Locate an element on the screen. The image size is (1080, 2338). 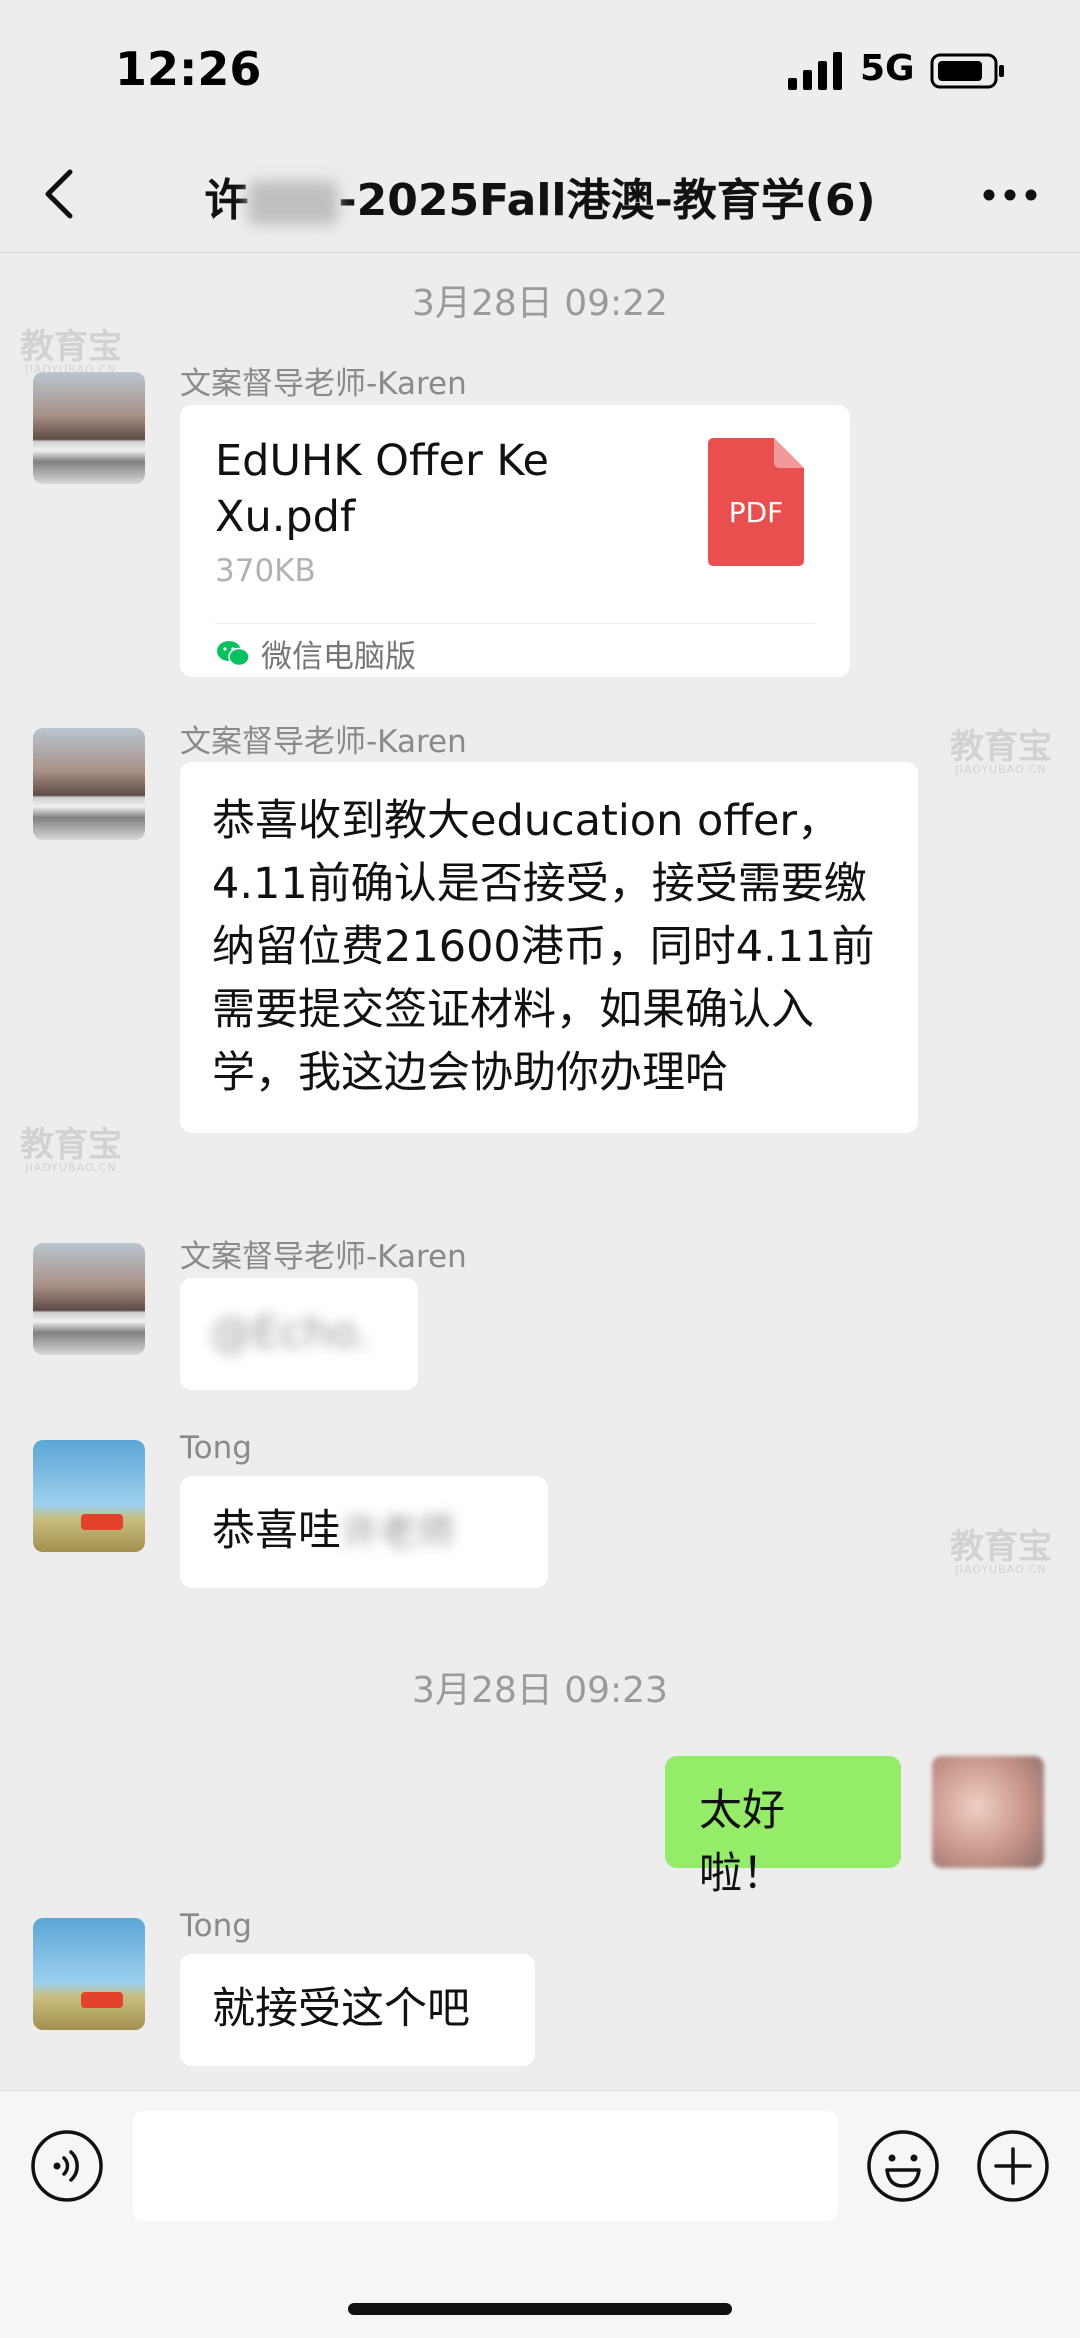
message-bubble: 就接受这个吧 is located at coordinates (357, 2010).